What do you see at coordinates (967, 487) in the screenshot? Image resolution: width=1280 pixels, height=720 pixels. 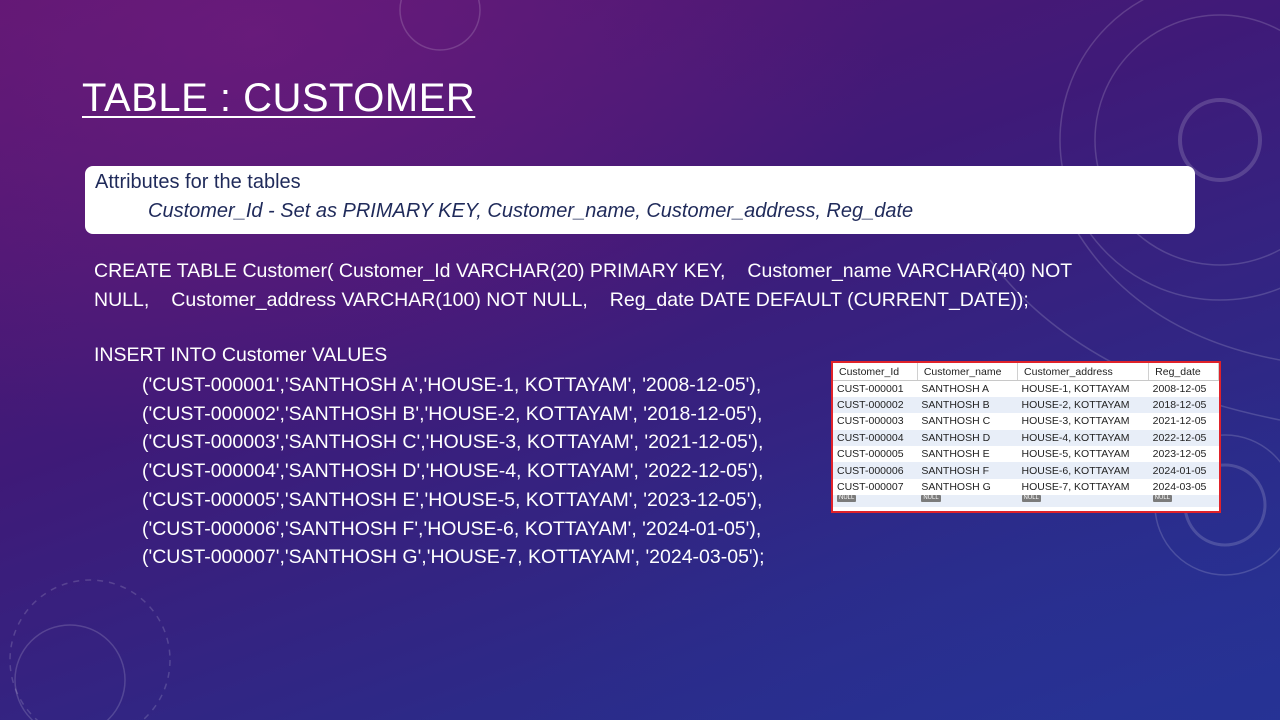 I see `table-cell: SANTHOSH G` at bounding box center [967, 487].